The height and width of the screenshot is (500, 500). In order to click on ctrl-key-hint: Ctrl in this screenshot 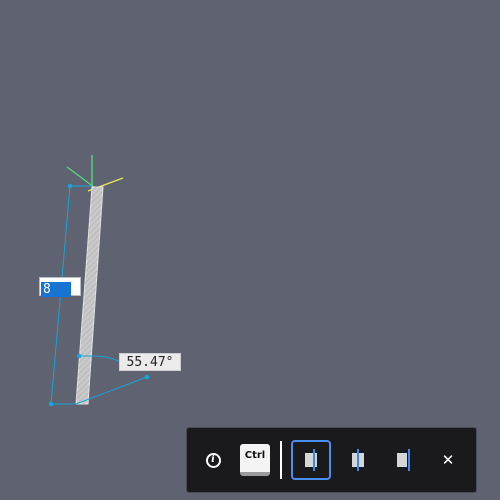, I will do `click(255, 460)`.